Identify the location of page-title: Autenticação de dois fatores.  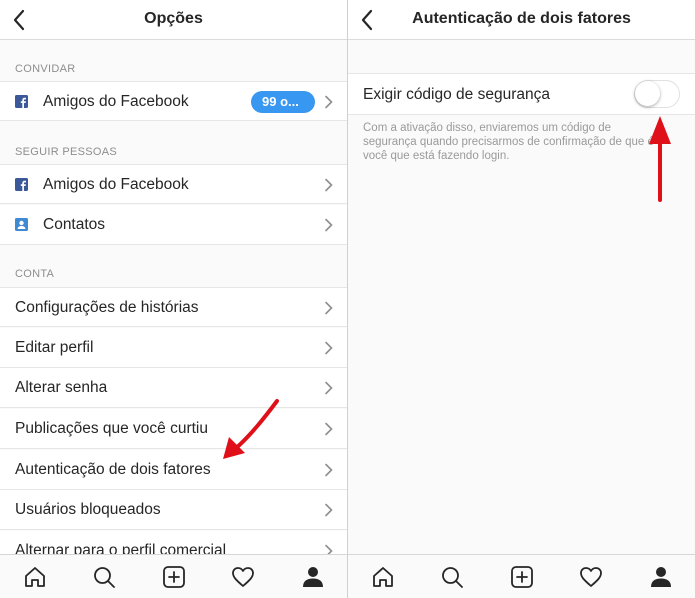
(521, 18).